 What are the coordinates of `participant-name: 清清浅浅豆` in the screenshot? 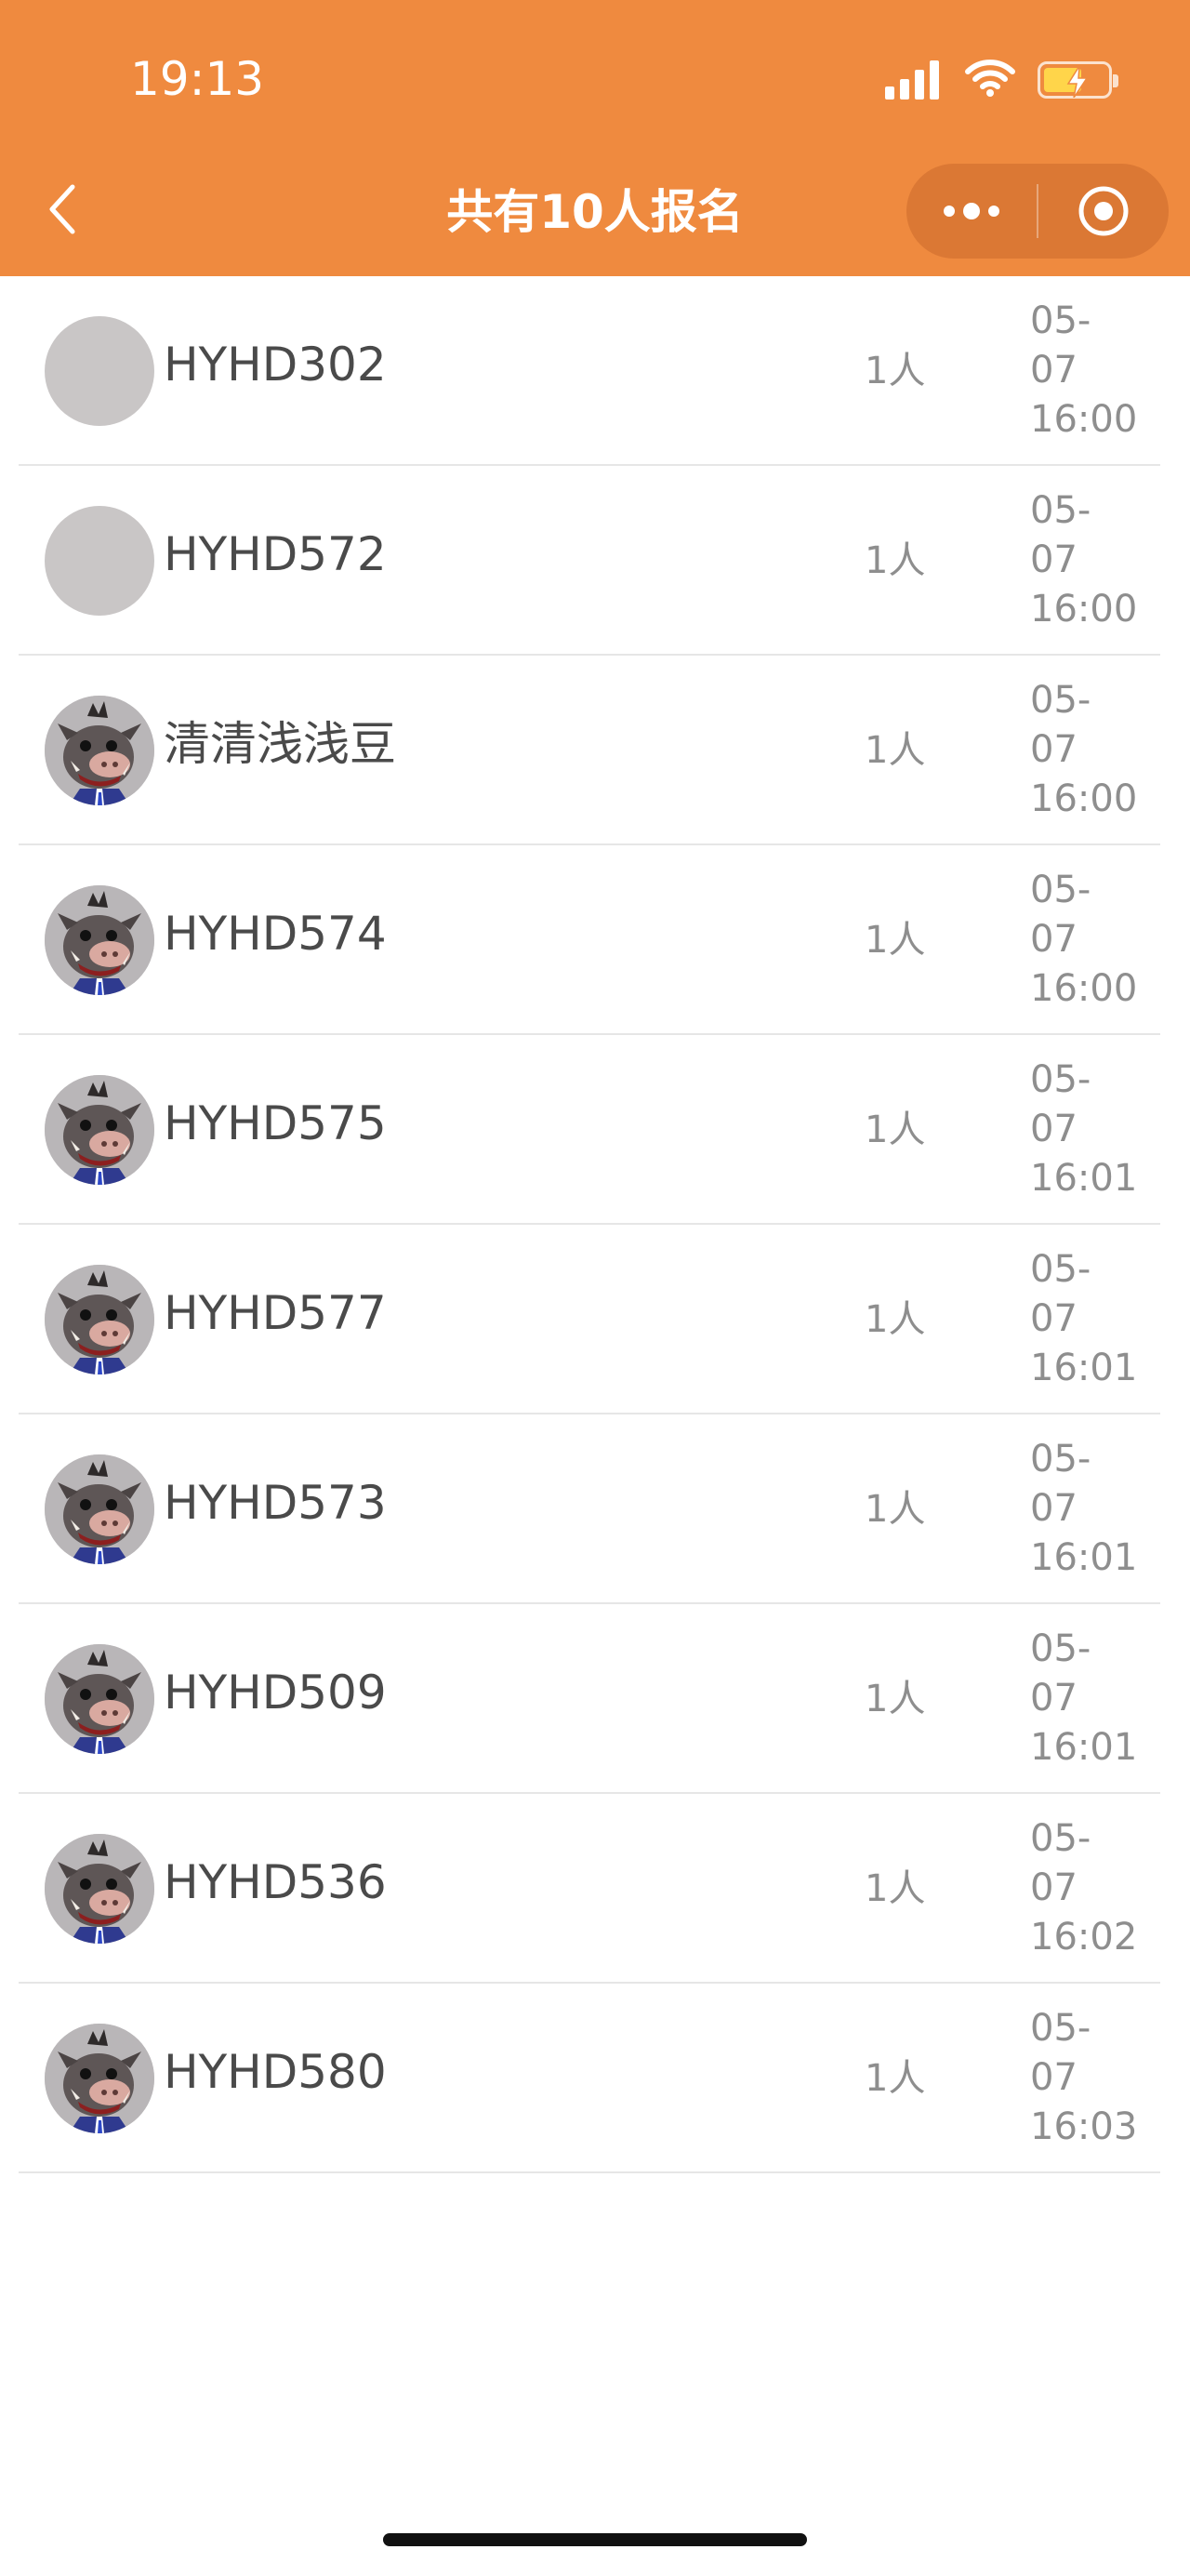 It's located at (280, 744).